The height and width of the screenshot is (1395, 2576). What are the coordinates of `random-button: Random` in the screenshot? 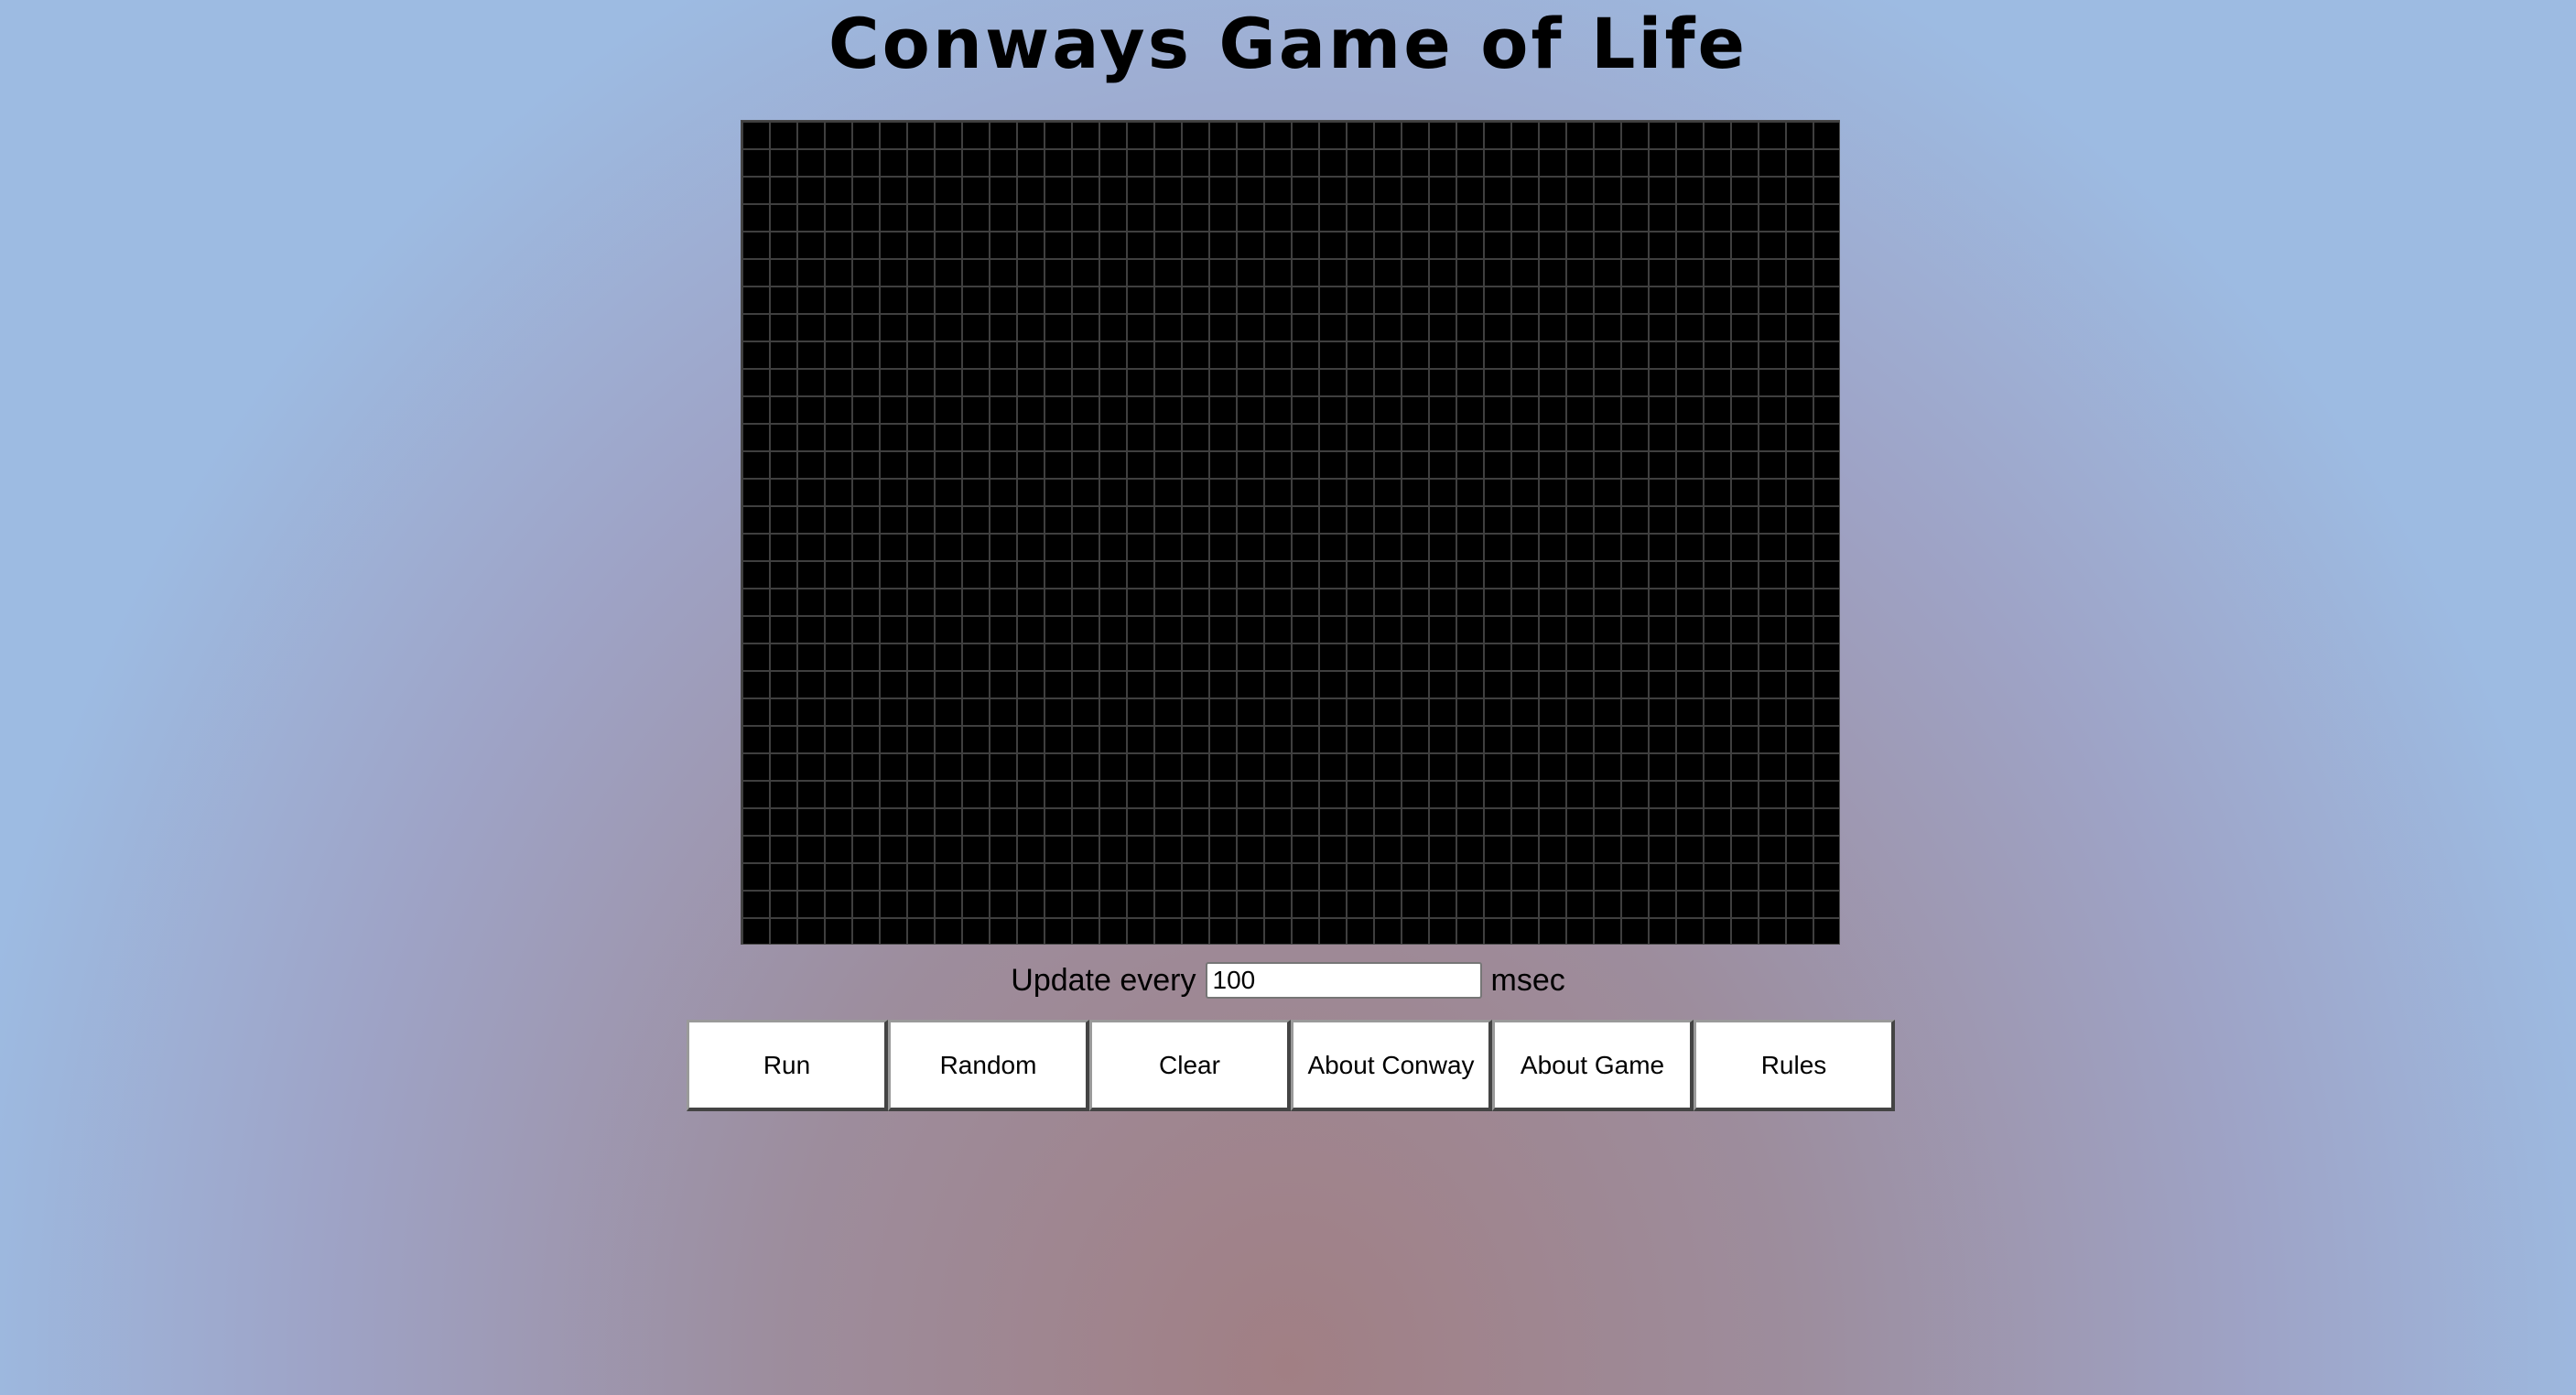 It's located at (989, 1065).